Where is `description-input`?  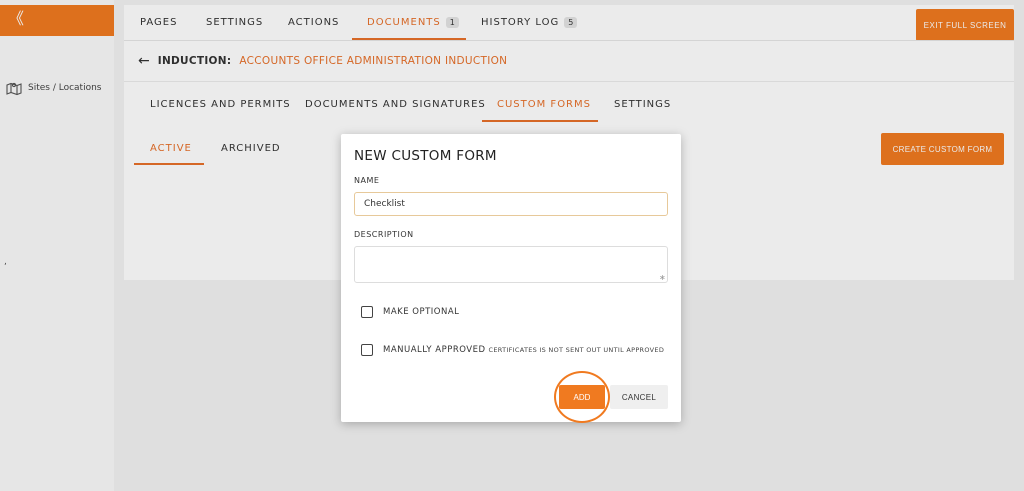
description-input is located at coordinates (511, 264).